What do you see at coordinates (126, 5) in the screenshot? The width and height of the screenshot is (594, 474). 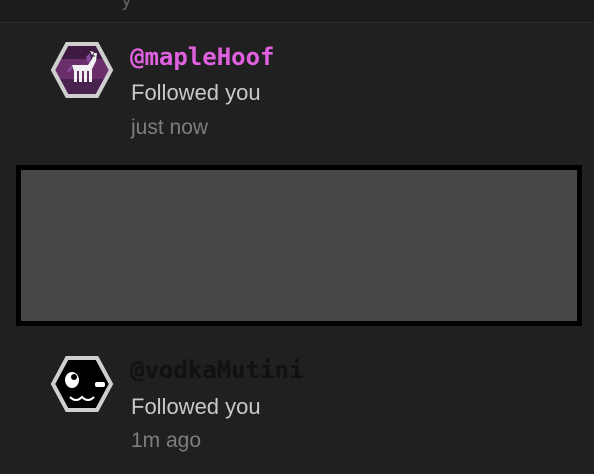 I see `truncated-text-fragment: y` at bounding box center [126, 5].